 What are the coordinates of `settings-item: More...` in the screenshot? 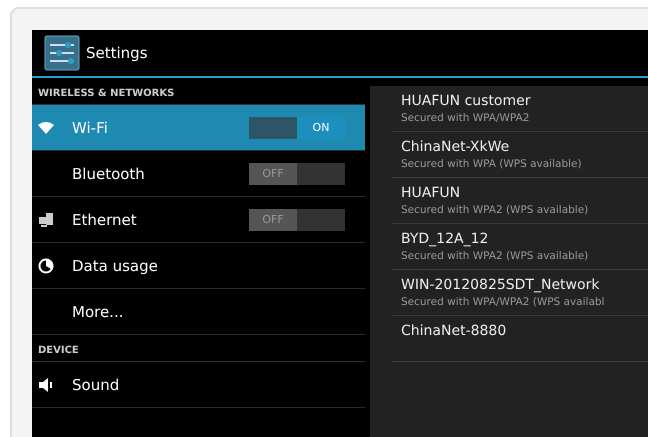 It's located at (198, 312).